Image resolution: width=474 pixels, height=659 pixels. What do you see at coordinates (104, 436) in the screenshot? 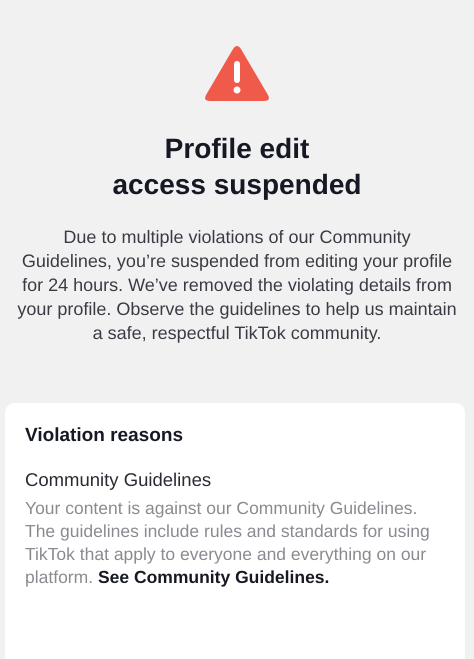
I see `card-heading: Violation reasons` at bounding box center [104, 436].